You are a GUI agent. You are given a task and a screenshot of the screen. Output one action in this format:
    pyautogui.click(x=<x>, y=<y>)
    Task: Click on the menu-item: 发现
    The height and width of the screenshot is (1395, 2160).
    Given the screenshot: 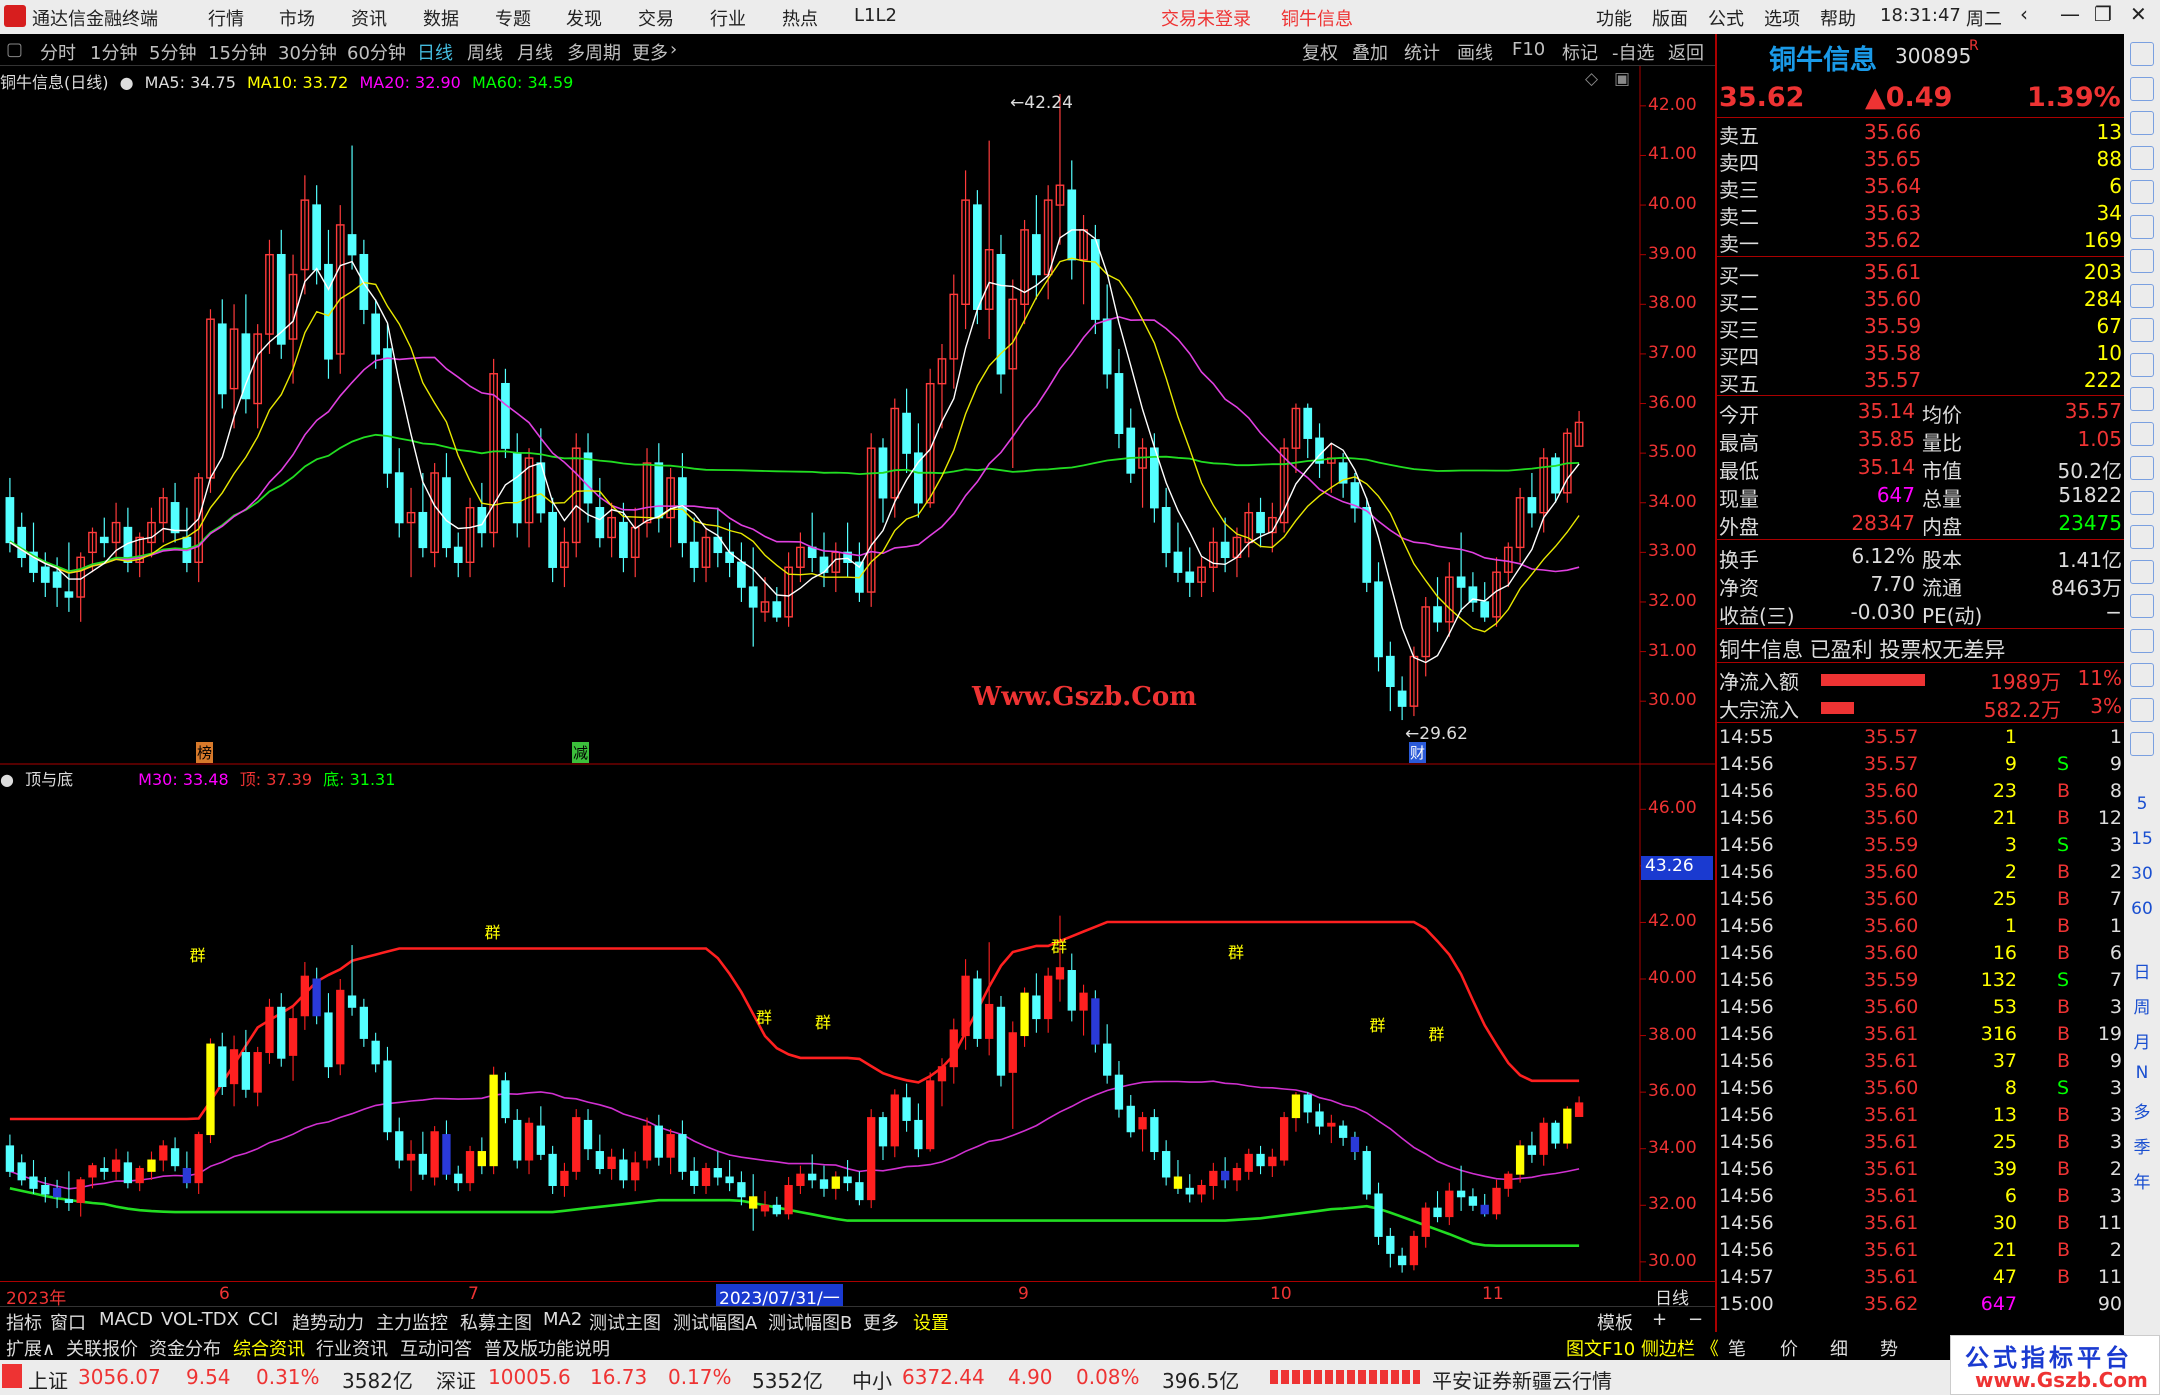 What is the action you would take?
    pyautogui.click(x=584, y=18)
    